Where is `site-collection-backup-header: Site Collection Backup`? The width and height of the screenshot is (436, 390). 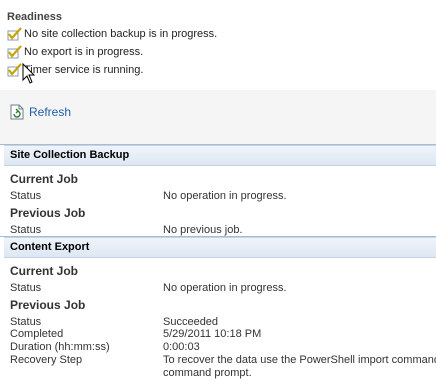
site-collection-backup-header: Site Collection Backup is located at coordinates (220, 155).